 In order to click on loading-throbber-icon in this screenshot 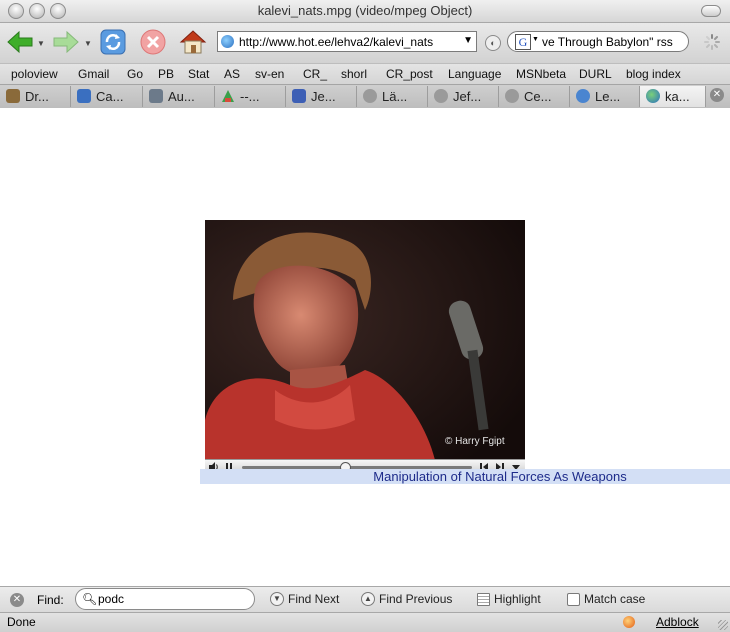, I will do `click(712, 42)`.